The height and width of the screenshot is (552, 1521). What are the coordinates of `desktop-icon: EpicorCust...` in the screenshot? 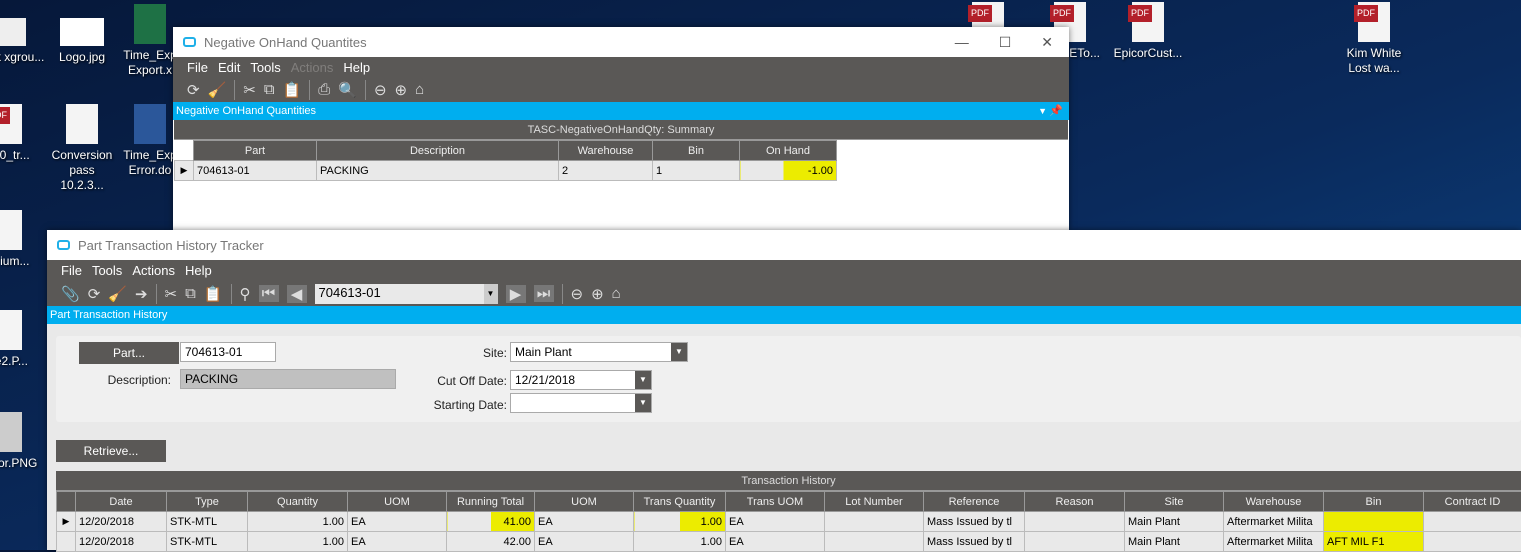 It's located at (1148, 31).